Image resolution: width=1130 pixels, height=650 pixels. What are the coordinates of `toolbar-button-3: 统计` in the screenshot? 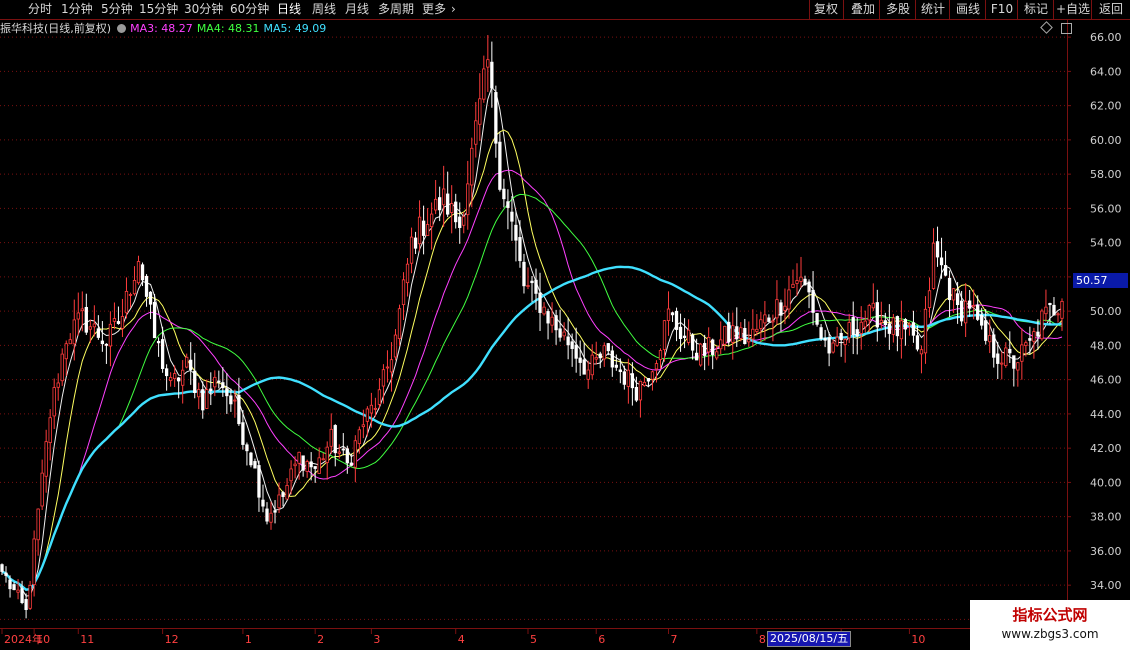 It's located at (932, 9).